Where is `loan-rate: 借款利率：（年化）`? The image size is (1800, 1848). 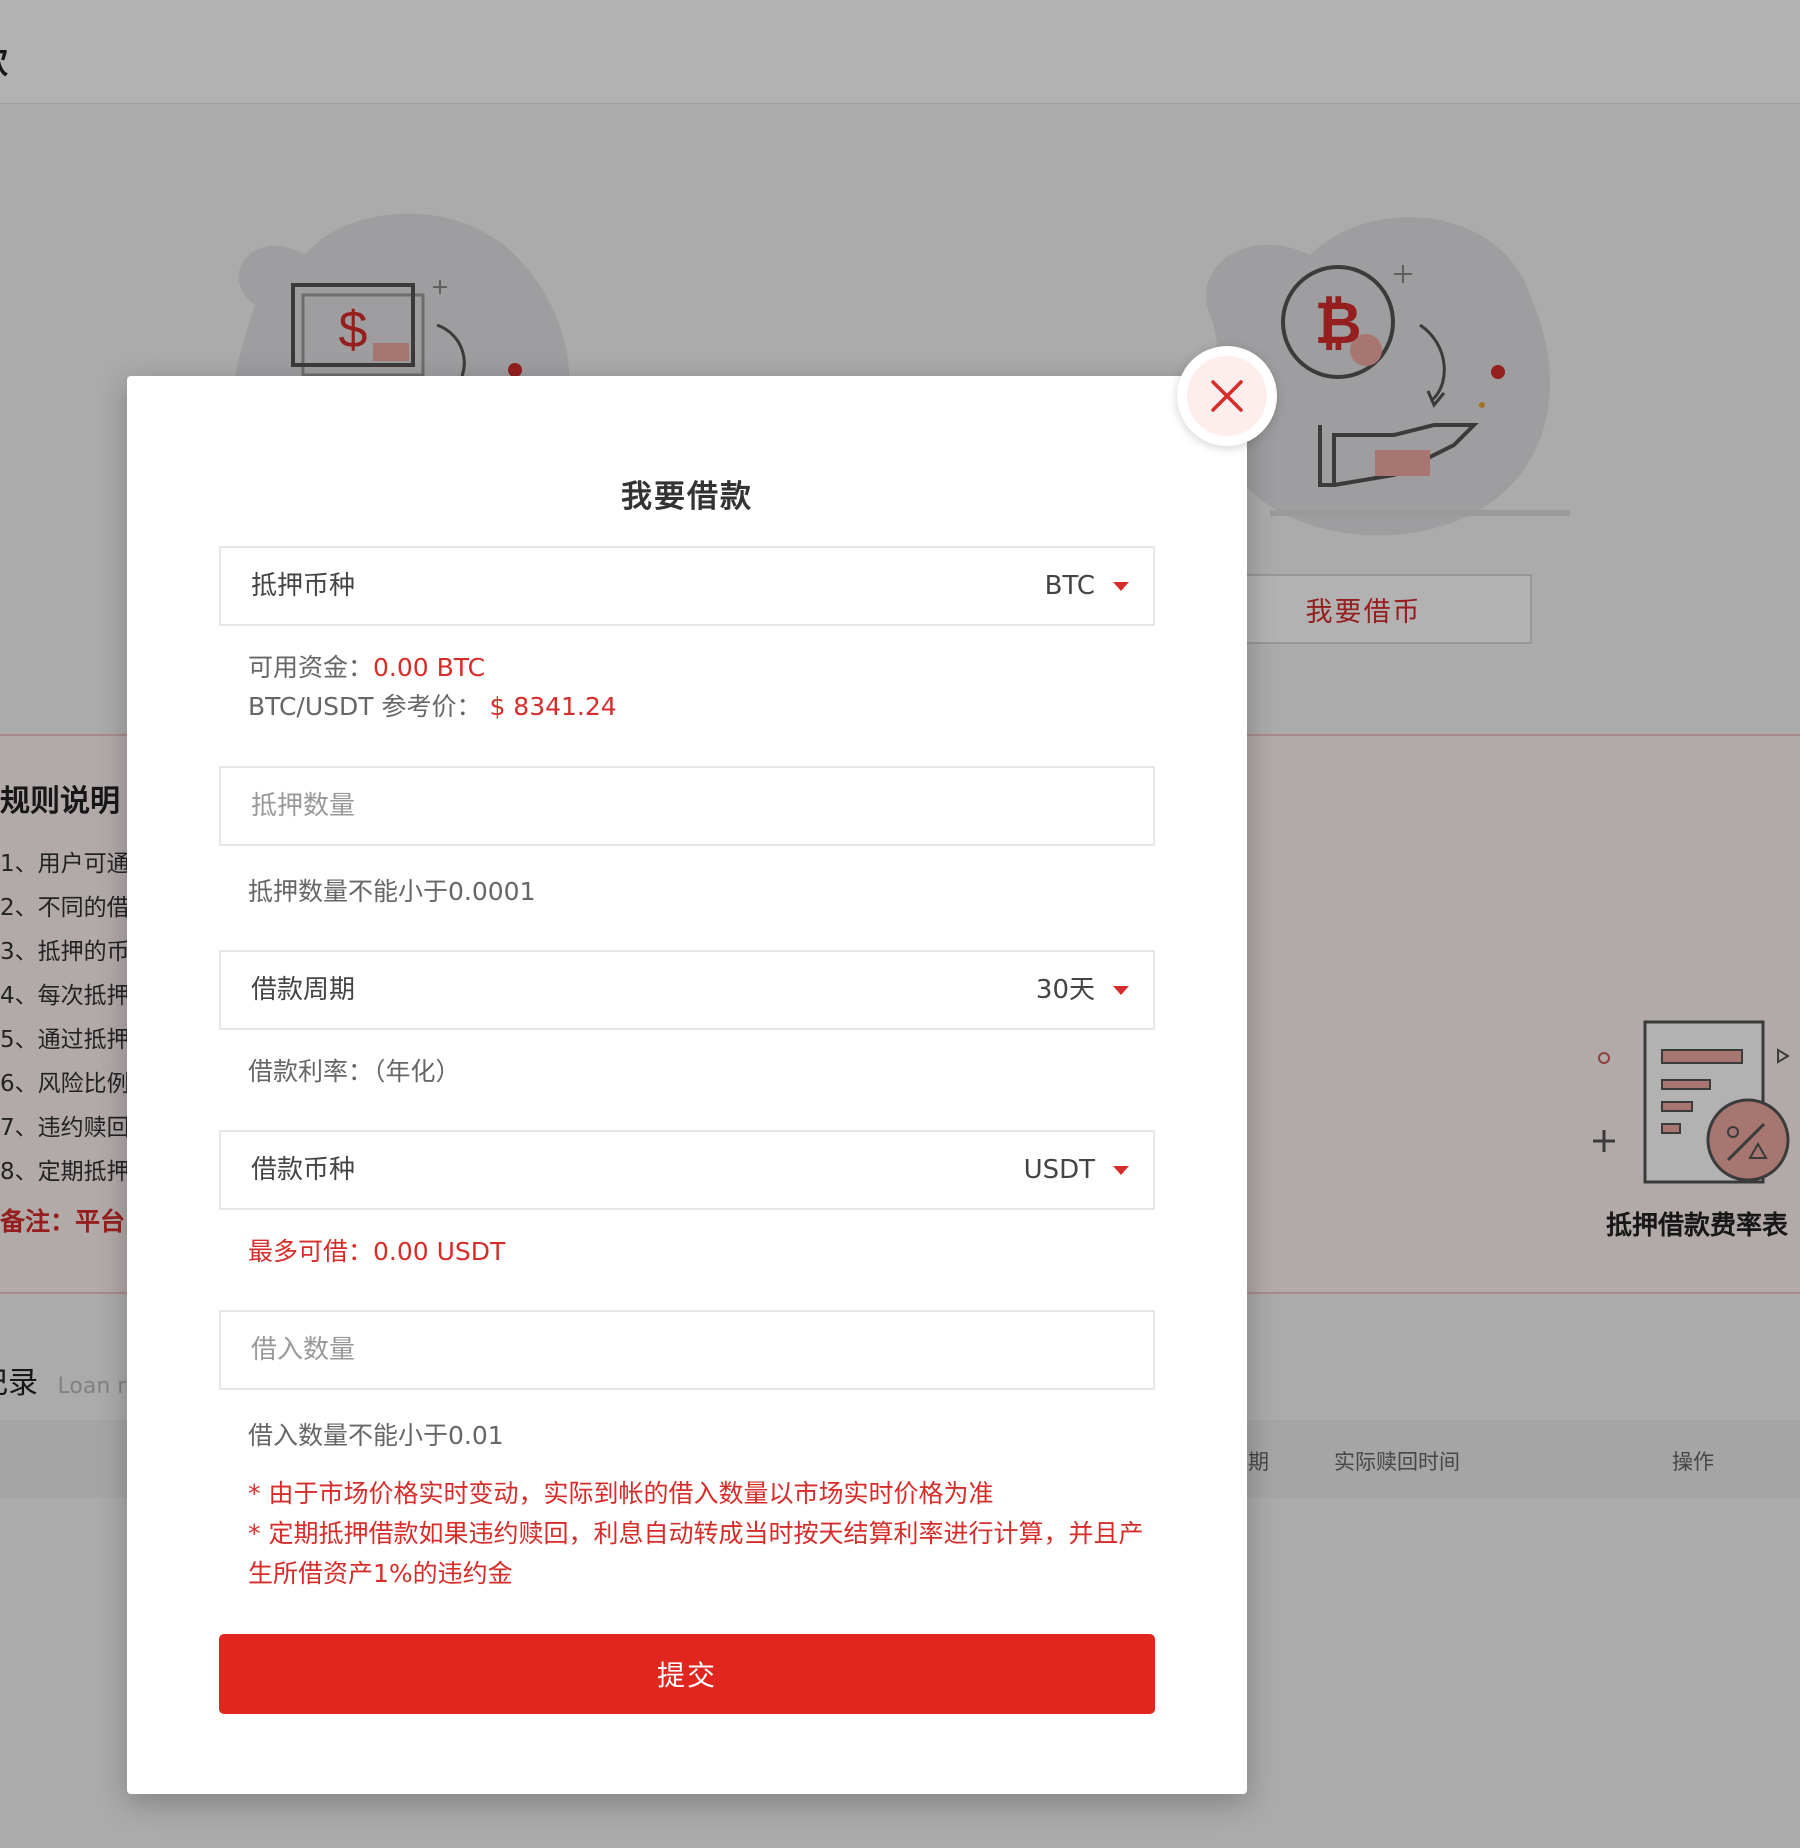
loan-rate: 借款利率：（年化） is located at coordinates (354, 1071).